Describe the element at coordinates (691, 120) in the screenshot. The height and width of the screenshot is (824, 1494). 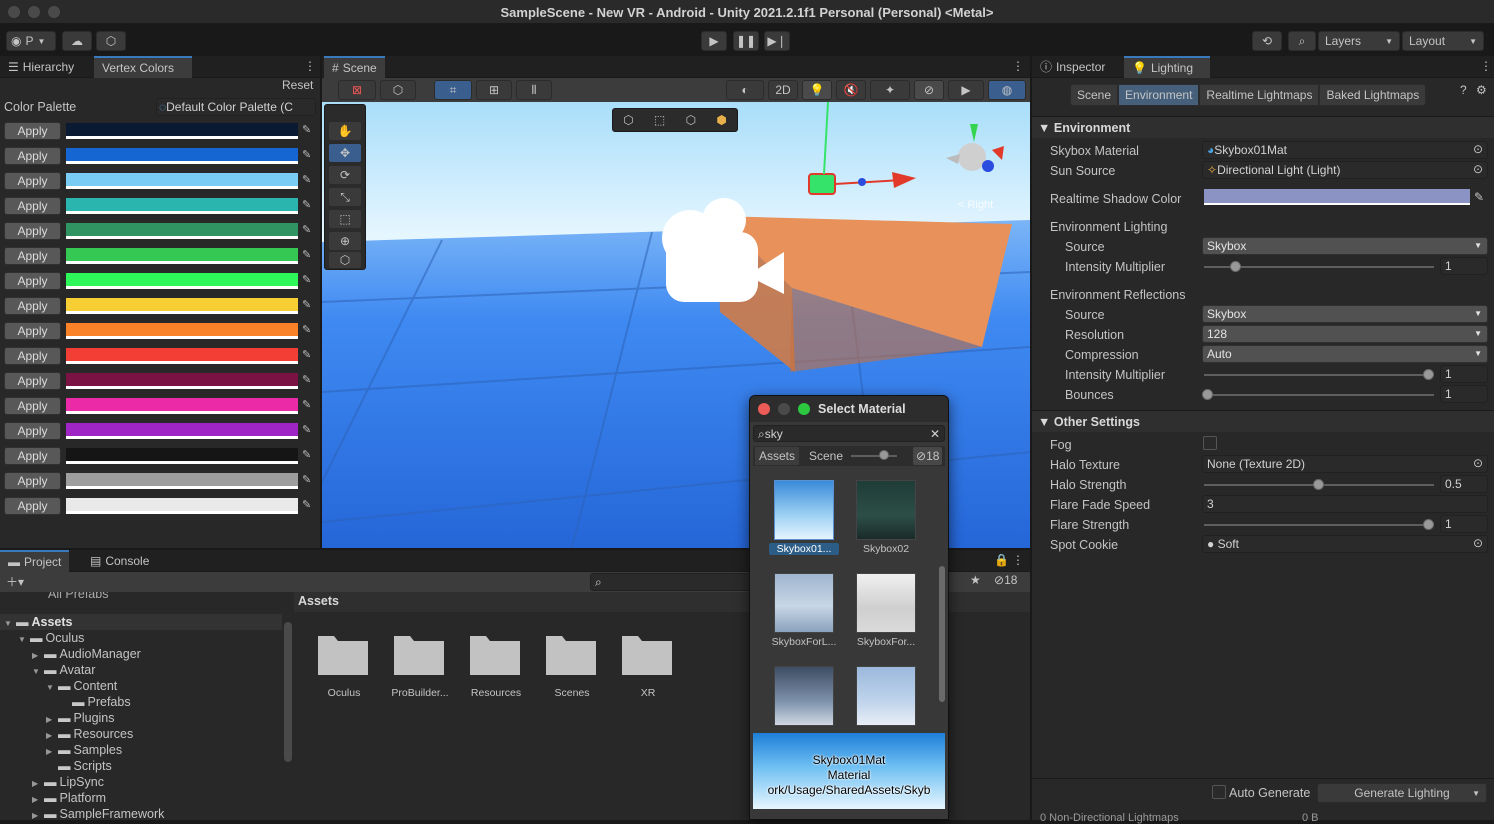
I see `edge-mode-icon: ⬡` at that location.